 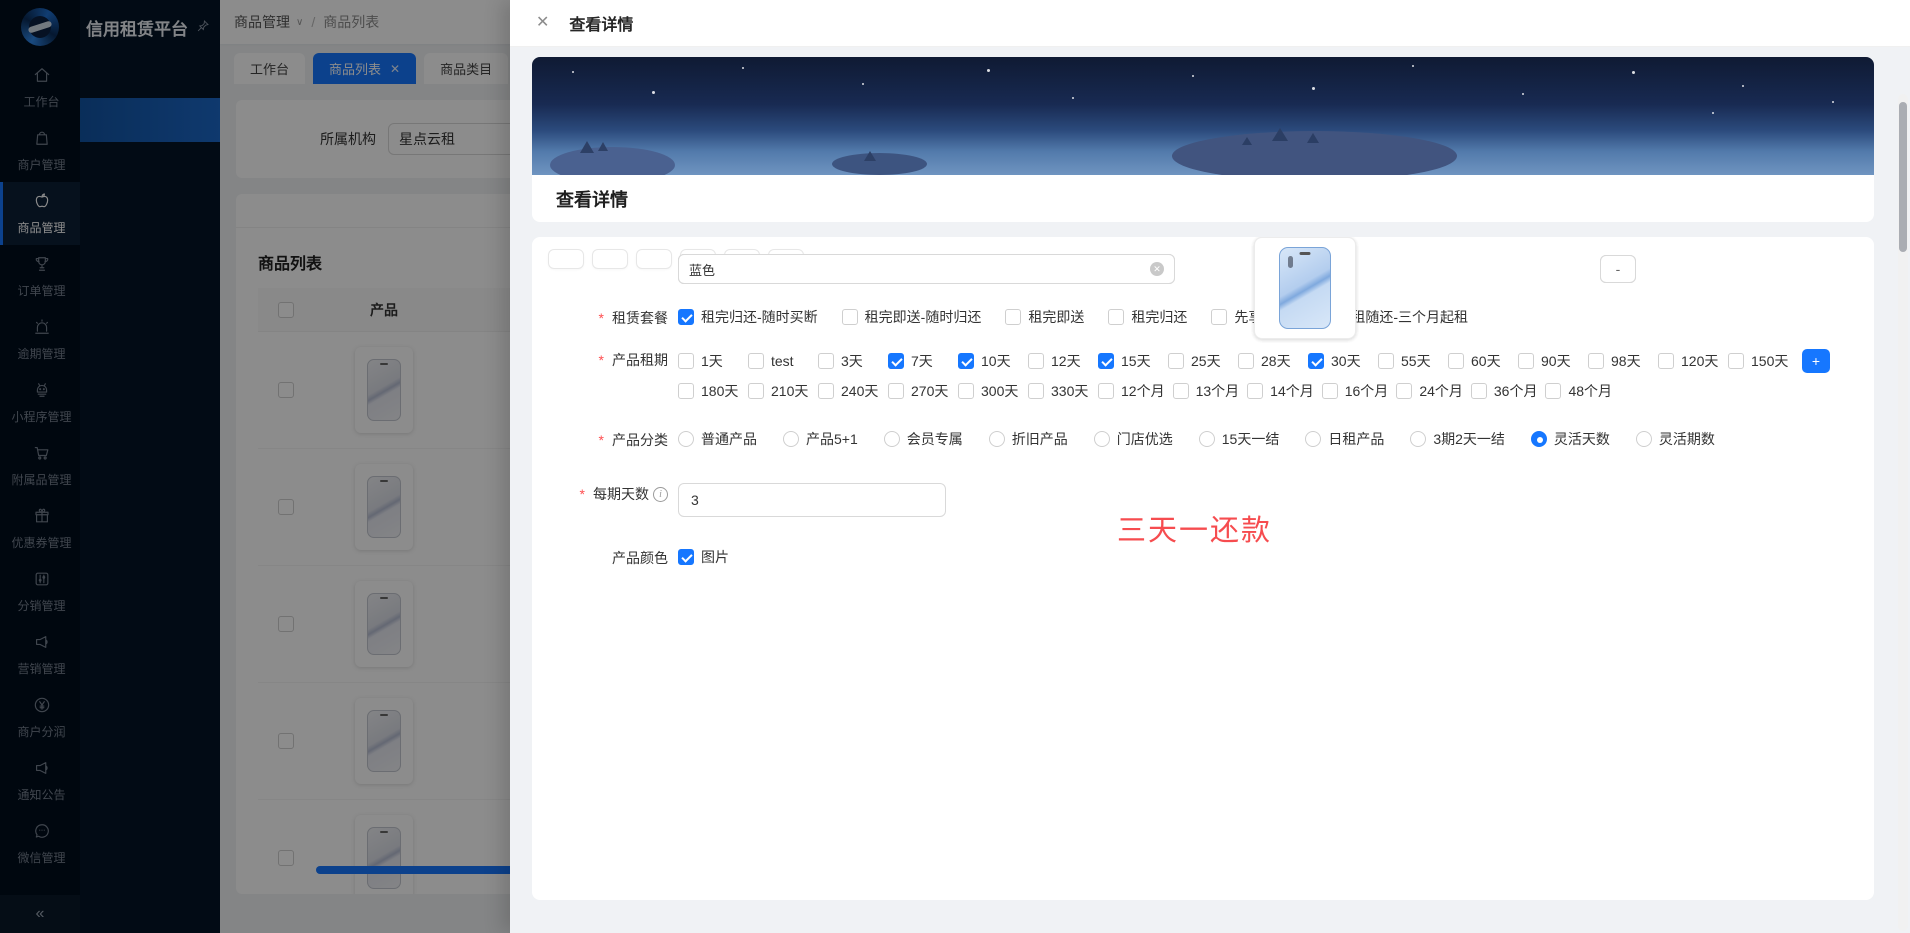 What do you see at coordinates (1210, 23) in the screenshot?
I see `drawer-header: ✕ 查看详情` at bounding box center [1210, 23].